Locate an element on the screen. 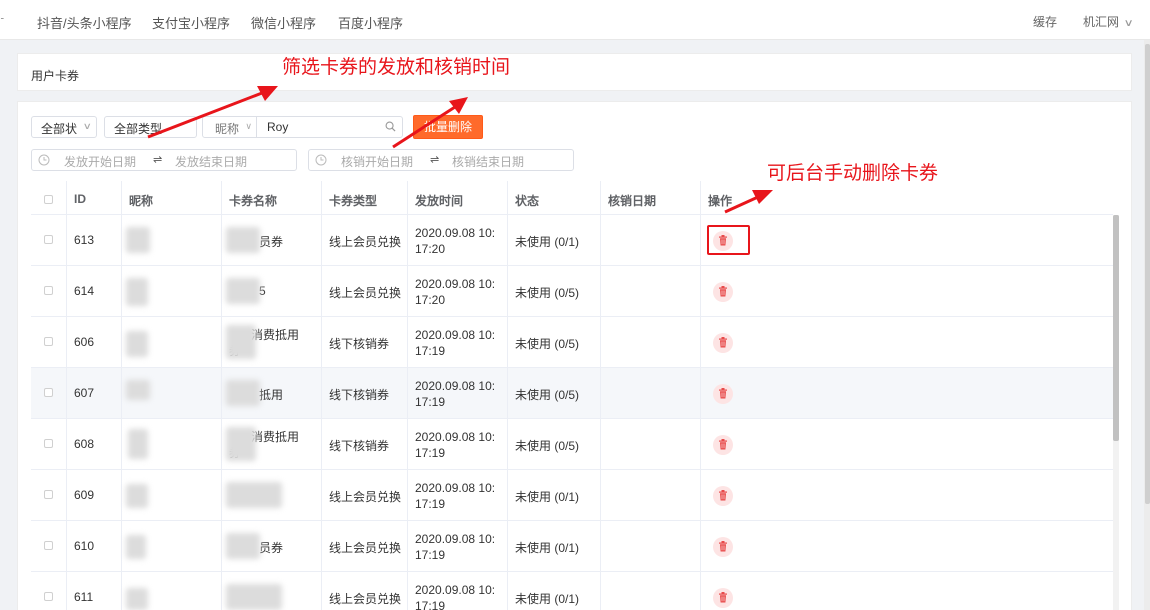  row-id-cell: 609 is located at coordinates (94, 495).